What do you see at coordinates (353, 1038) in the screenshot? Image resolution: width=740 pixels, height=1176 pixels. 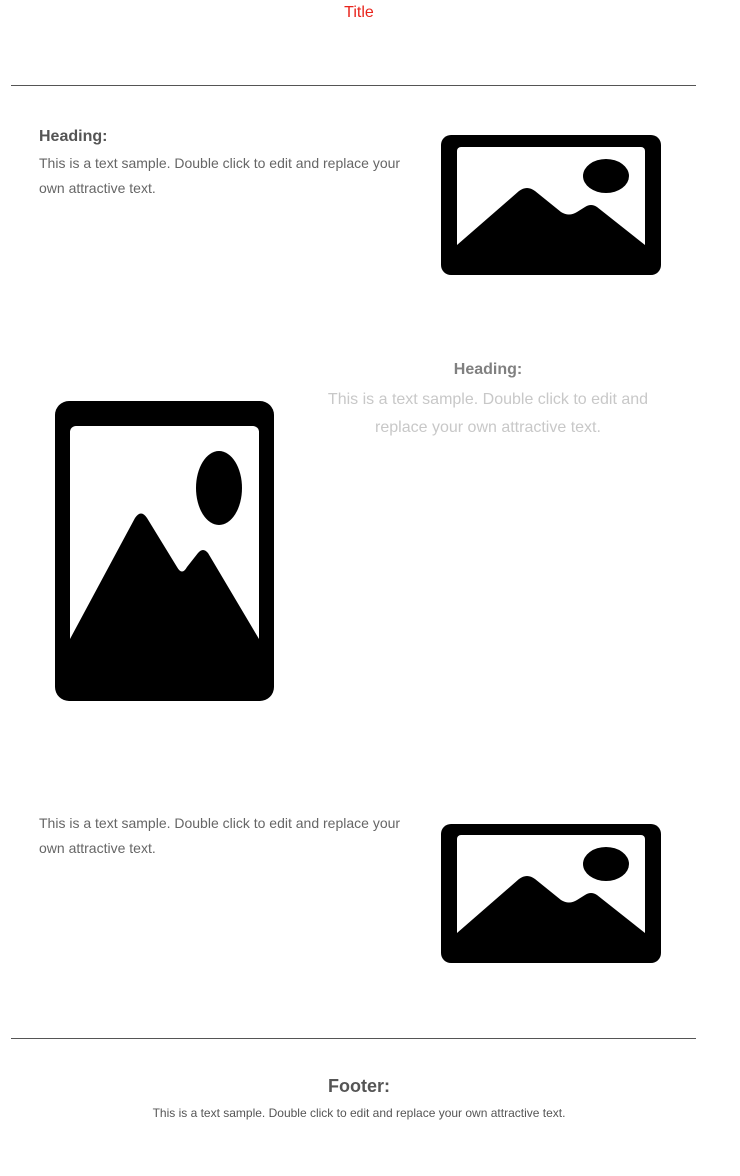 I see `bottom-divider` at bounding box center [353, 1038].